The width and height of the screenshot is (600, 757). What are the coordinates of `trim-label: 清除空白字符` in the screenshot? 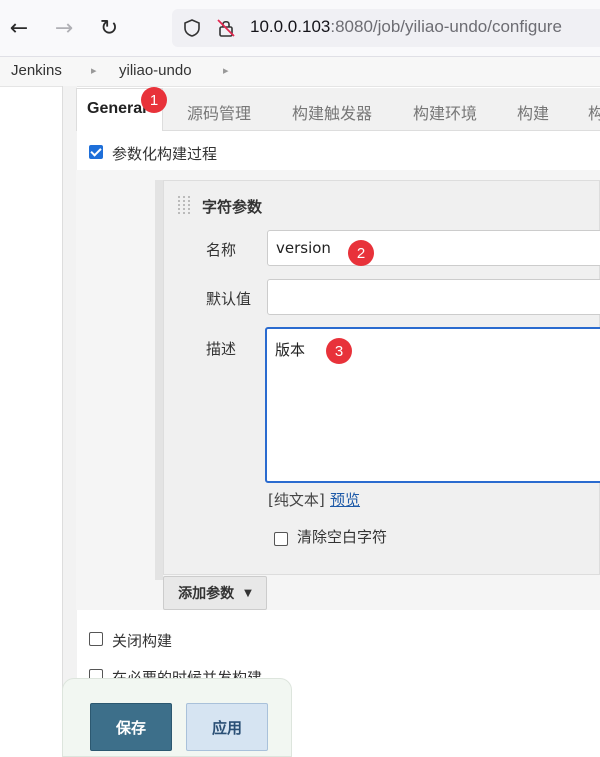 It's located at (342, 537).